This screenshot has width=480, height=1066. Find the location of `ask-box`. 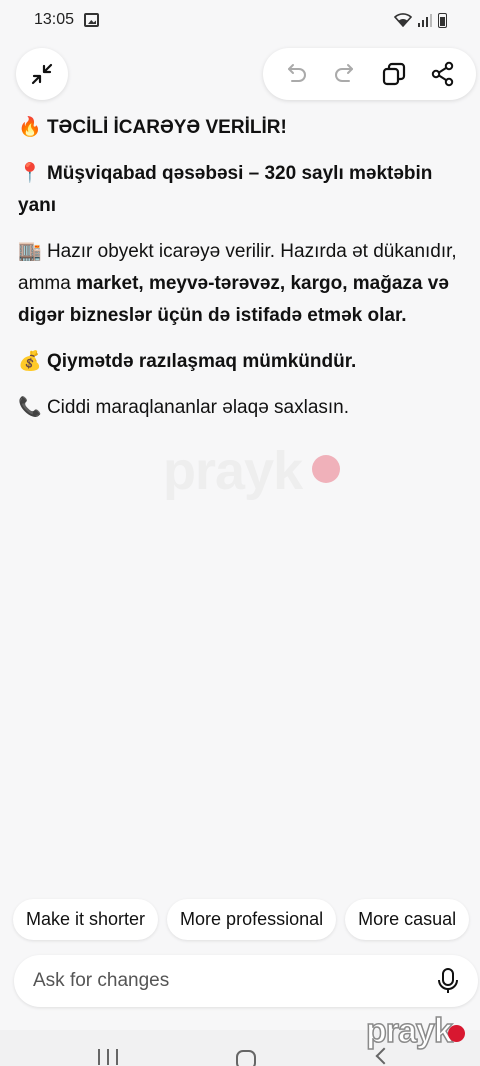

ask-box is located at coordinates (246, 981).